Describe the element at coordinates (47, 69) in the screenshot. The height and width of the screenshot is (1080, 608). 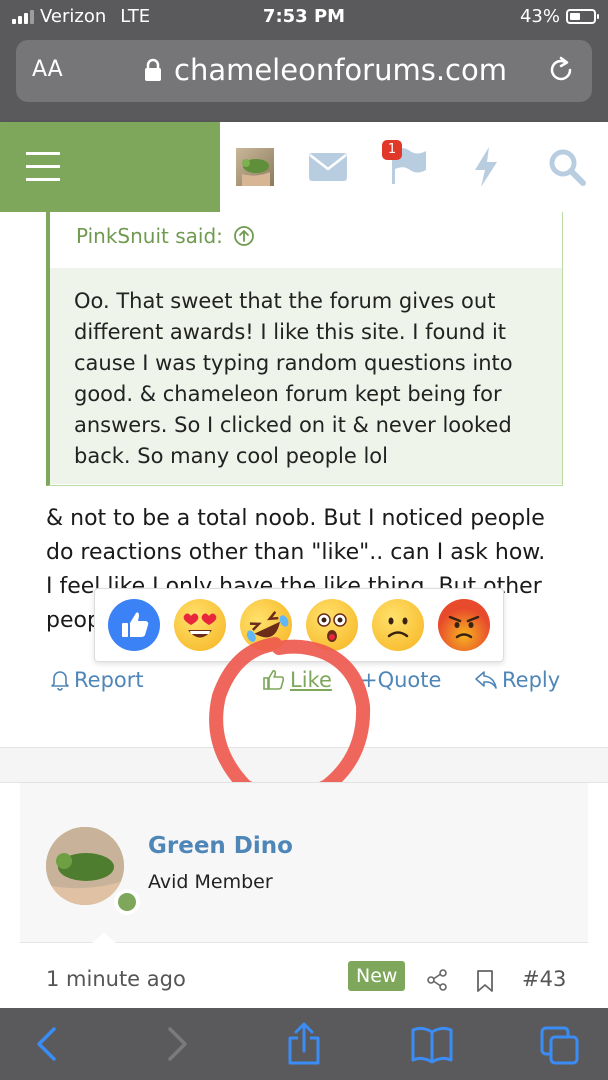
I see `text-size-button: AA` at that location.